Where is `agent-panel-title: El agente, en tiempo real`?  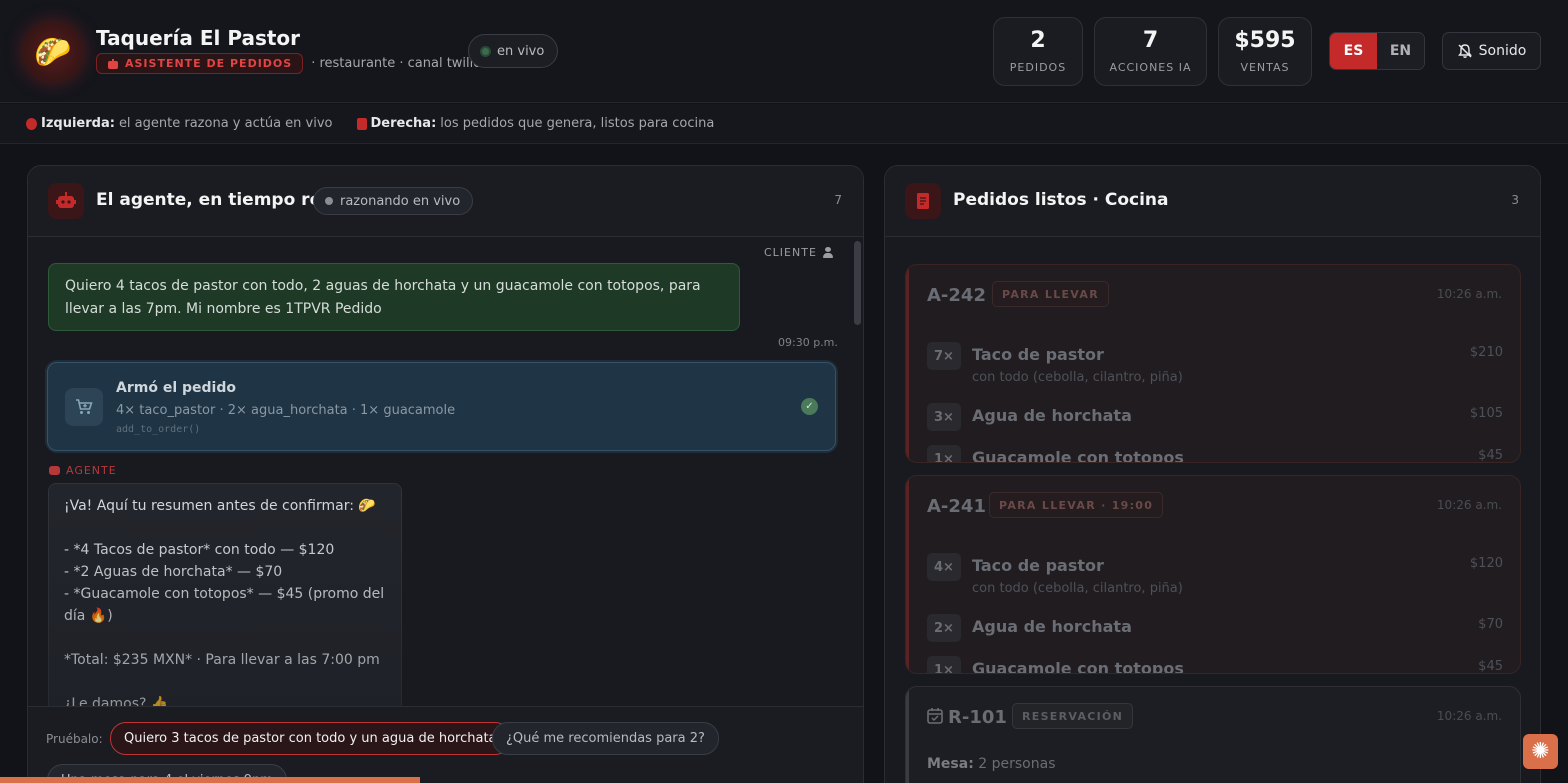
agent-panel-title: El agente, en tiempo real is located at coordinates (217, 200).